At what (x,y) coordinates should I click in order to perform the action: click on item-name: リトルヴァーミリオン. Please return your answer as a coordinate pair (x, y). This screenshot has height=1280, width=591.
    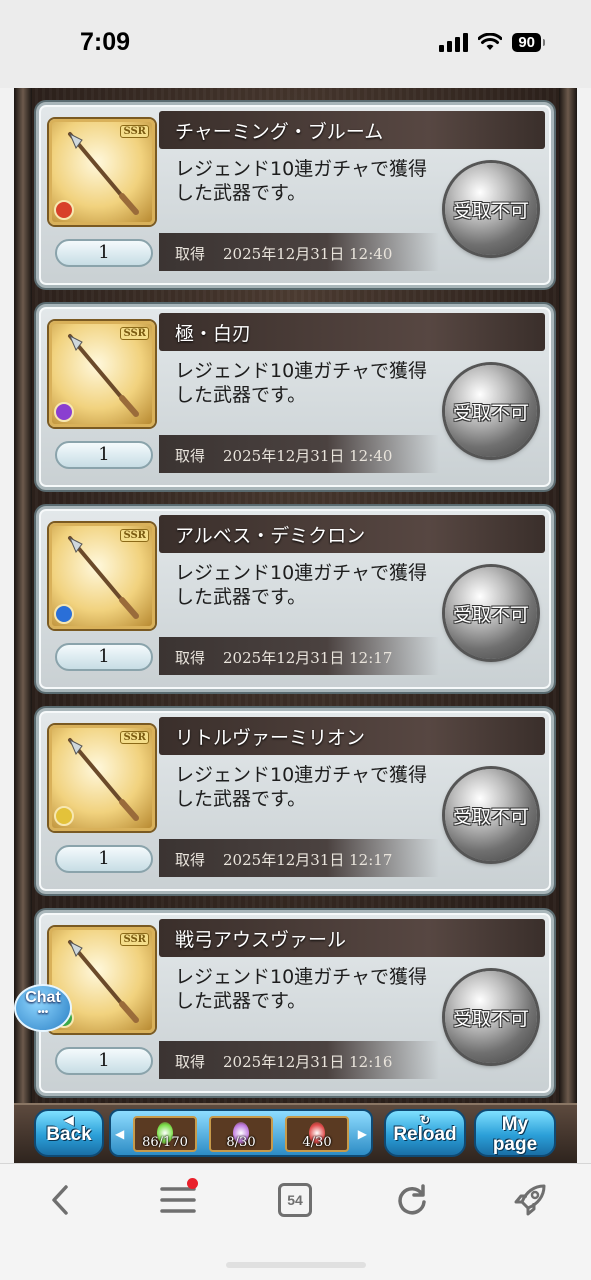
    Looking at the image, I should click on (270, 738).